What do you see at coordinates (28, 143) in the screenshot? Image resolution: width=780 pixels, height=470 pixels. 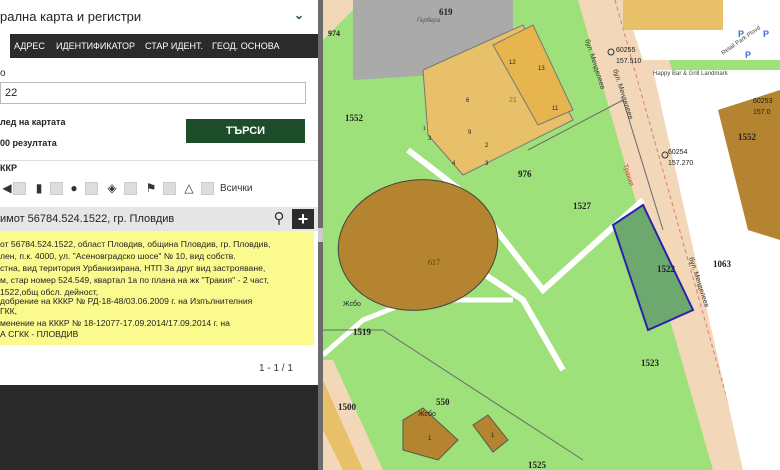 I see `results-limit-label: 00 резултата` at bounding box center [28, 143].